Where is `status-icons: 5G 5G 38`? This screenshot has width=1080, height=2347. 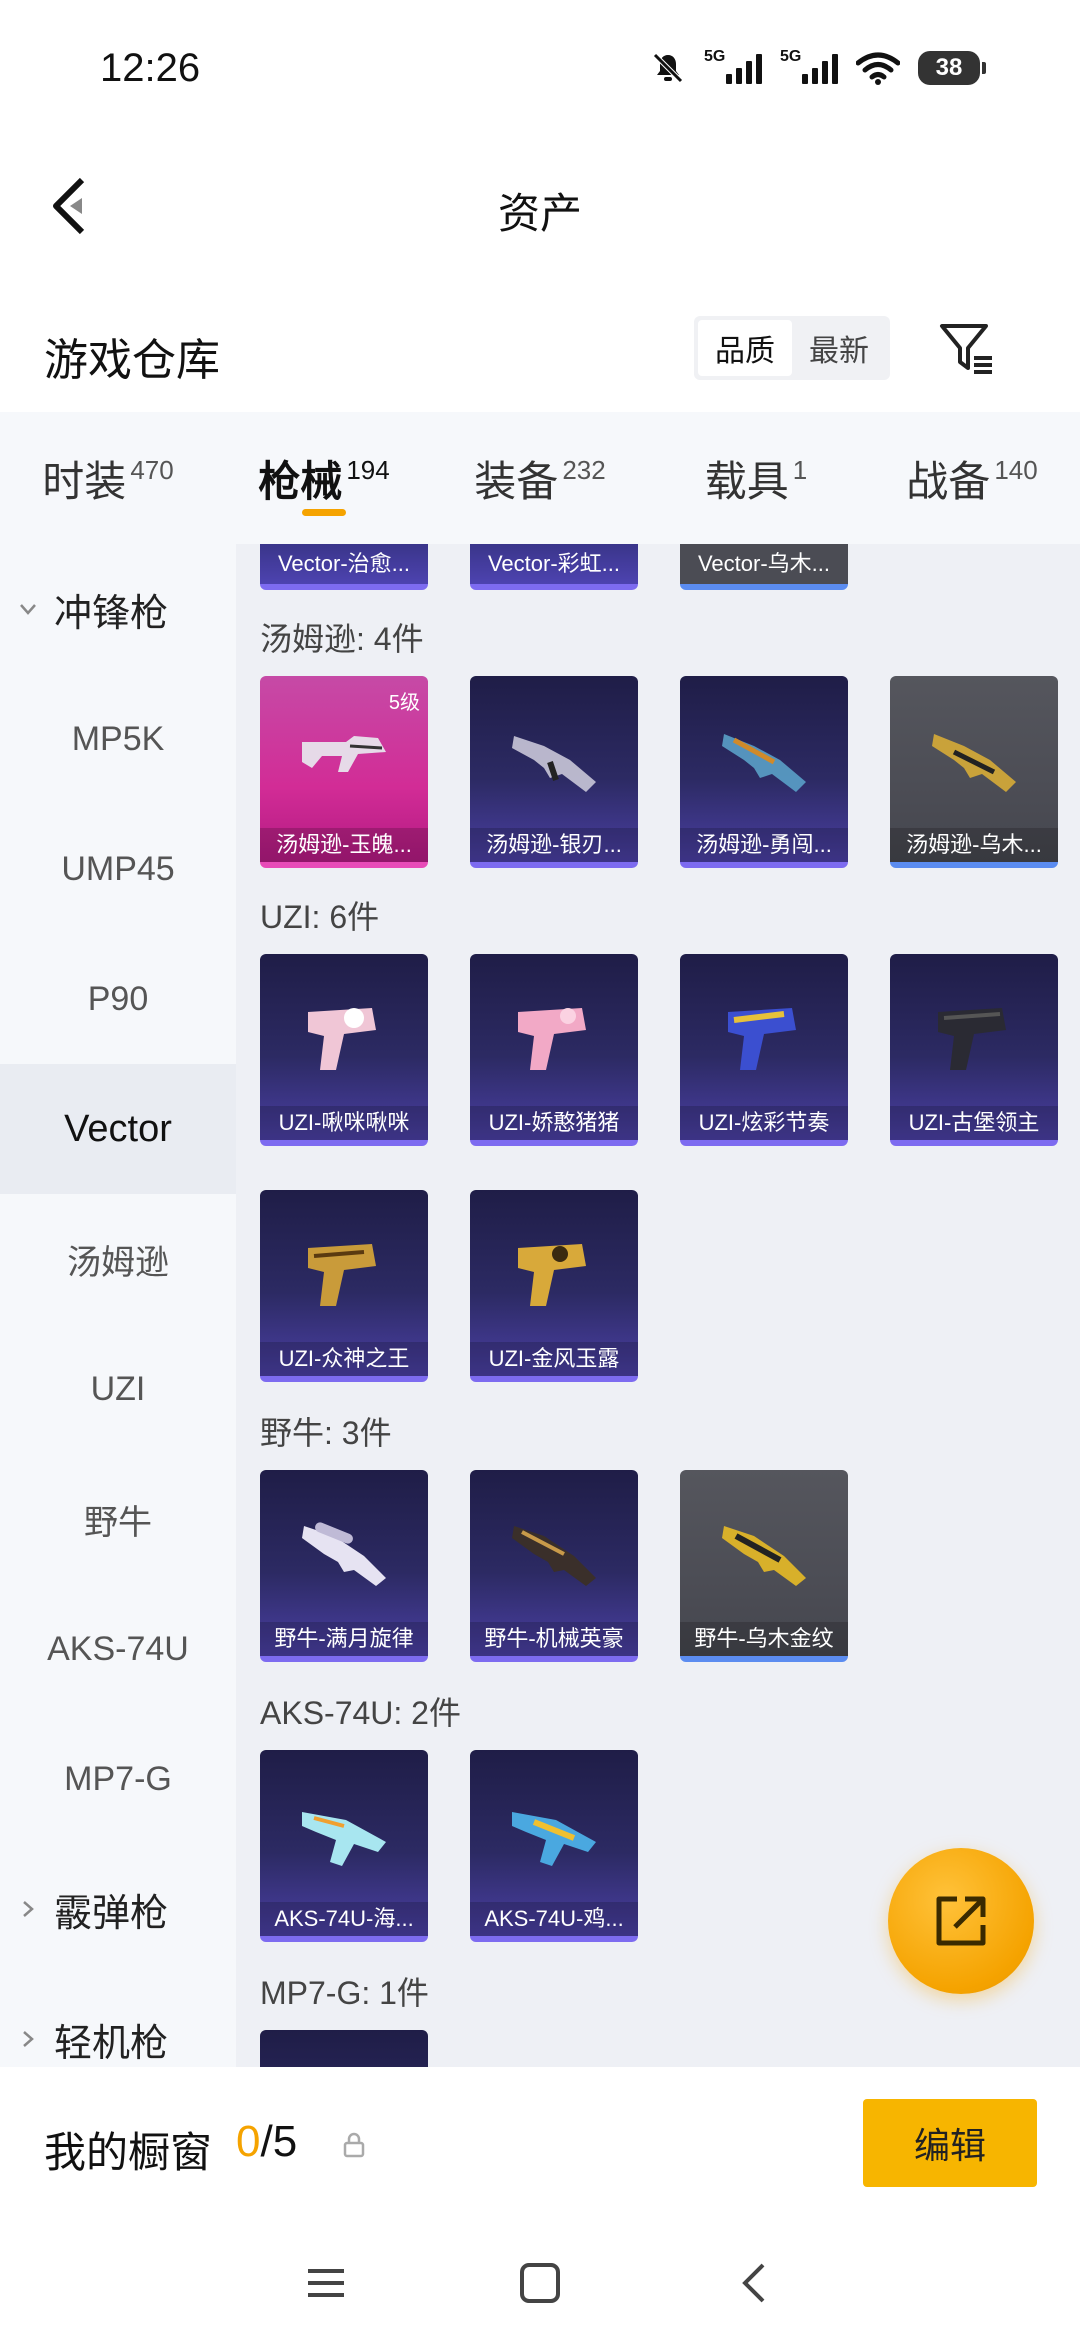
status-icons: 5G 5G 38 is located at coordinates (818, 67).